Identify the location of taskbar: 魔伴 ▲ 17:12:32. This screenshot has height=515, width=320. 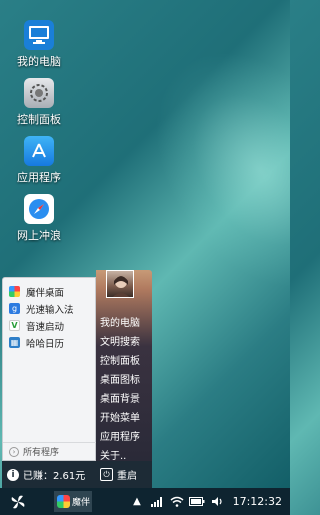
(145, 501).